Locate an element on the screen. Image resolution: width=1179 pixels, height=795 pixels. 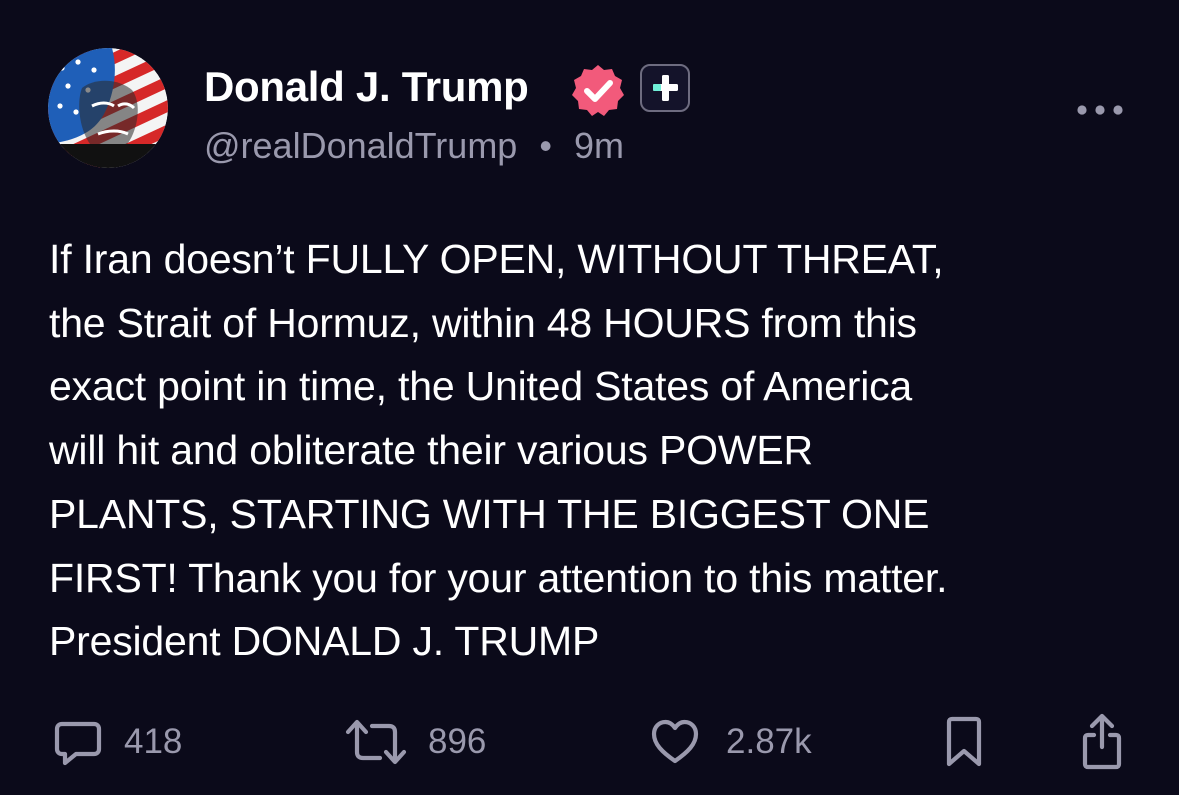
share-button is located at coordinates (1102, 742).